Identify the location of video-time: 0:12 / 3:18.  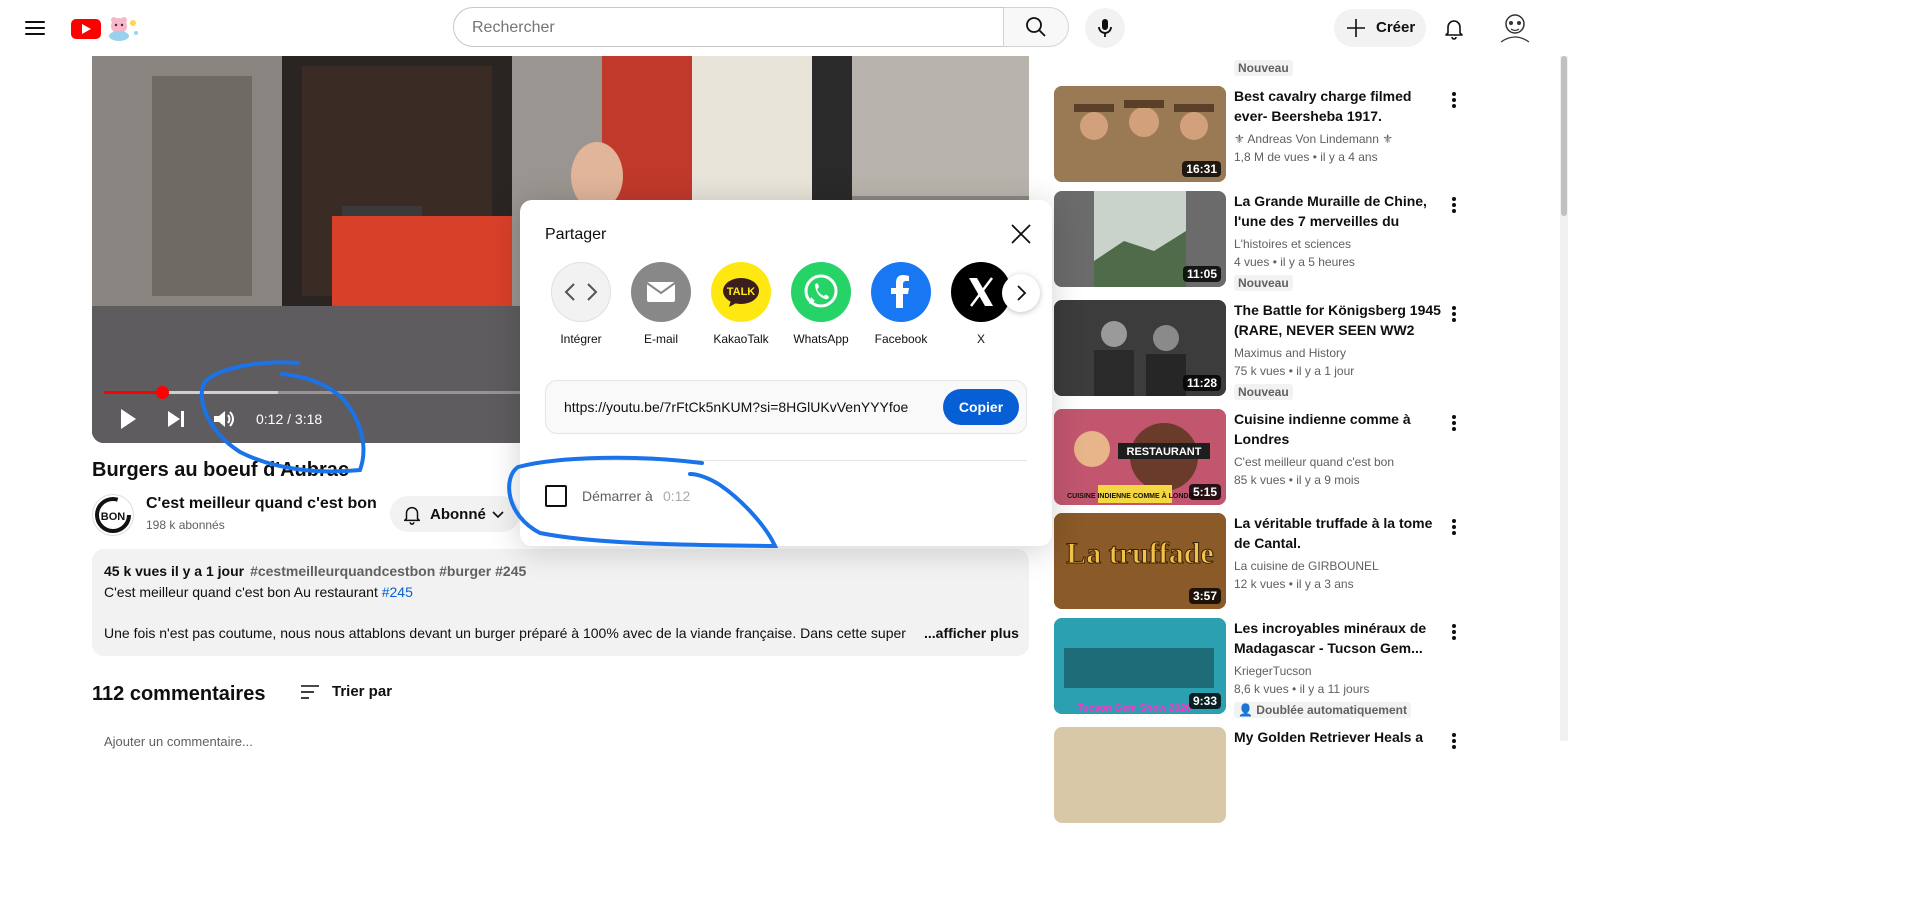
(289, 419).